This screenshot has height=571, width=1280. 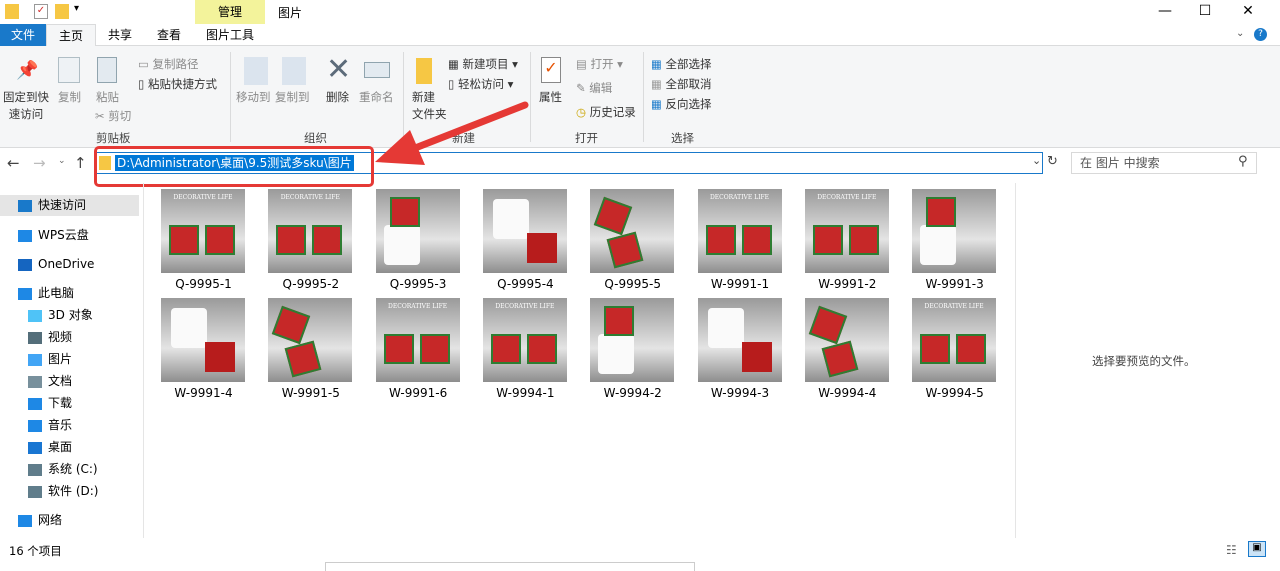 I want to click on help-icon: ?, so click(x=1260, y=34).